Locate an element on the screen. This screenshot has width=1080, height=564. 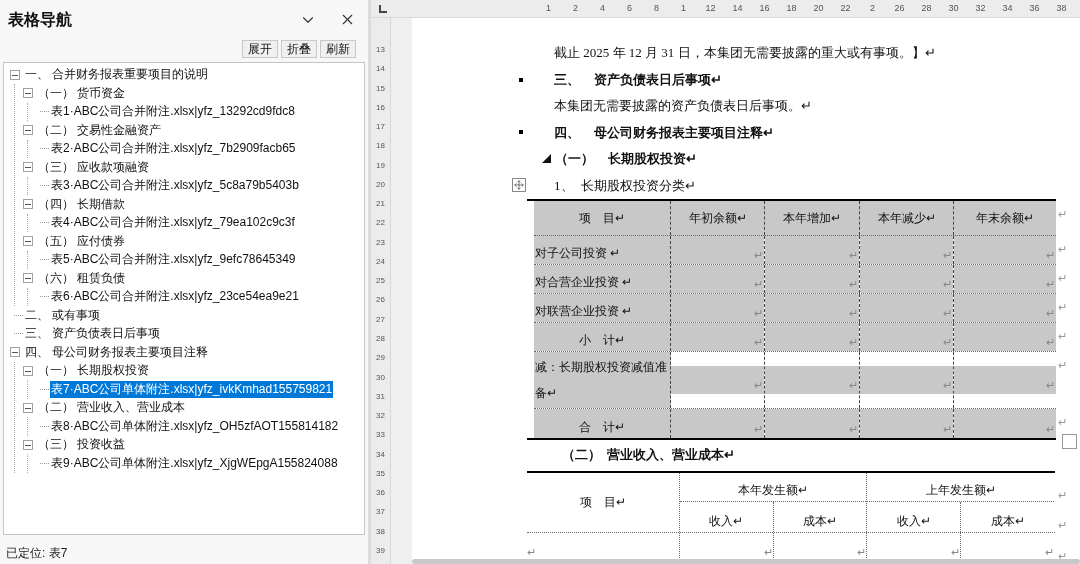
table-header-cell: 本年发生额↵ is located at coordinates (773, 487).